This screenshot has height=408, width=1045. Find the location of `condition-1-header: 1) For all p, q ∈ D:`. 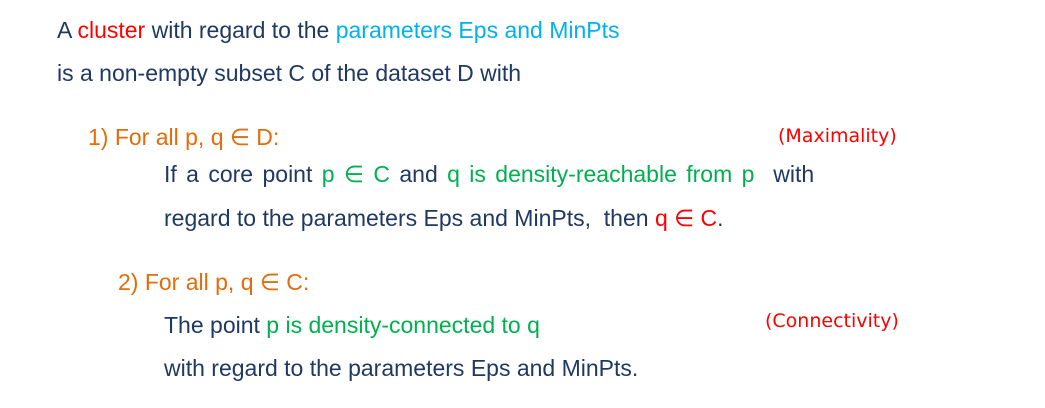

condition-1-header: 1) For all p, q ∈ D: is located at coordinates (184, 137).